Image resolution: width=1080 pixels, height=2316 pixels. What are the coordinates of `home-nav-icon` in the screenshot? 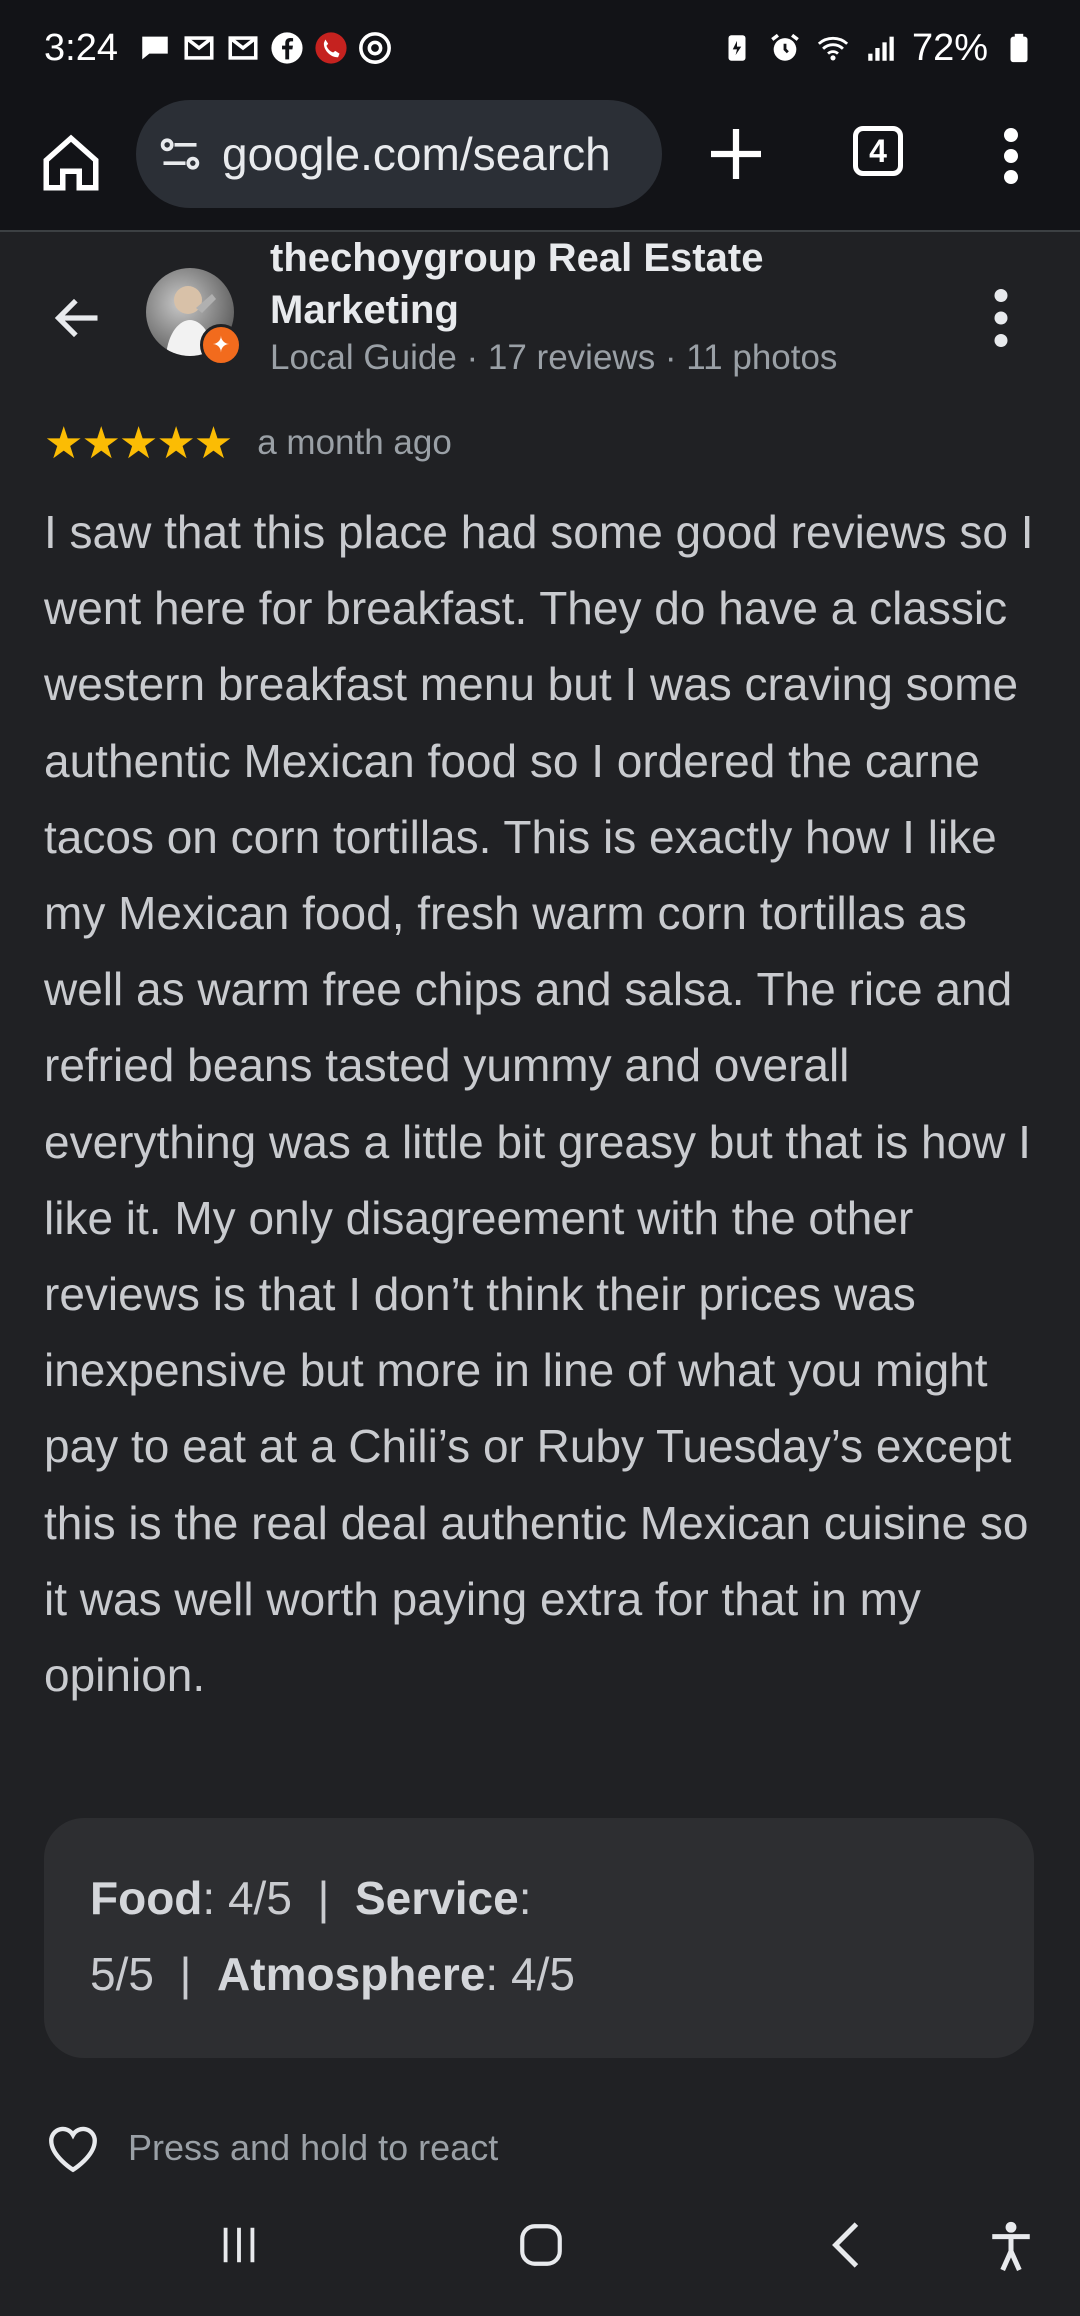 It's located at (541, 2245).